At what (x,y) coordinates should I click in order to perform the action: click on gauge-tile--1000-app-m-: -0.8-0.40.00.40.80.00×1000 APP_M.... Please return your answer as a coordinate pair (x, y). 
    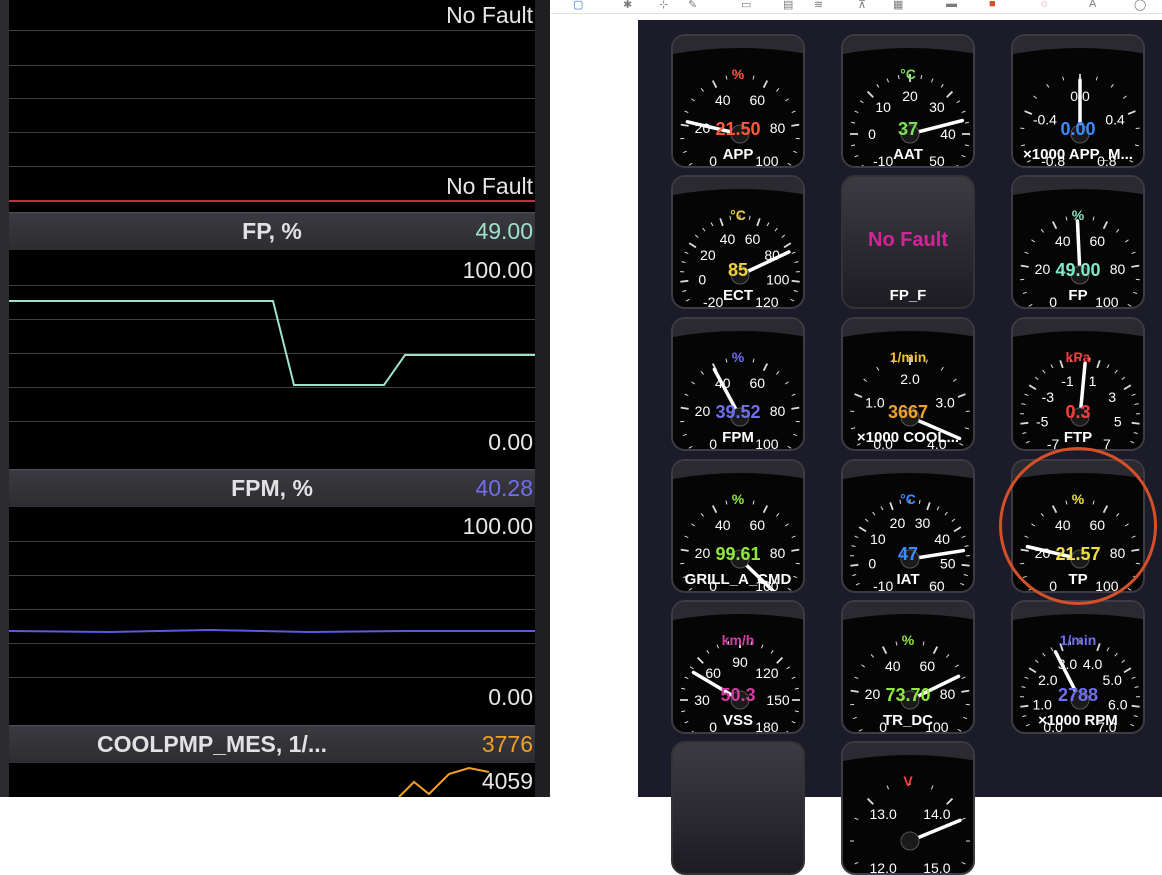
    Looking at the image, I should click on (1078, 101).